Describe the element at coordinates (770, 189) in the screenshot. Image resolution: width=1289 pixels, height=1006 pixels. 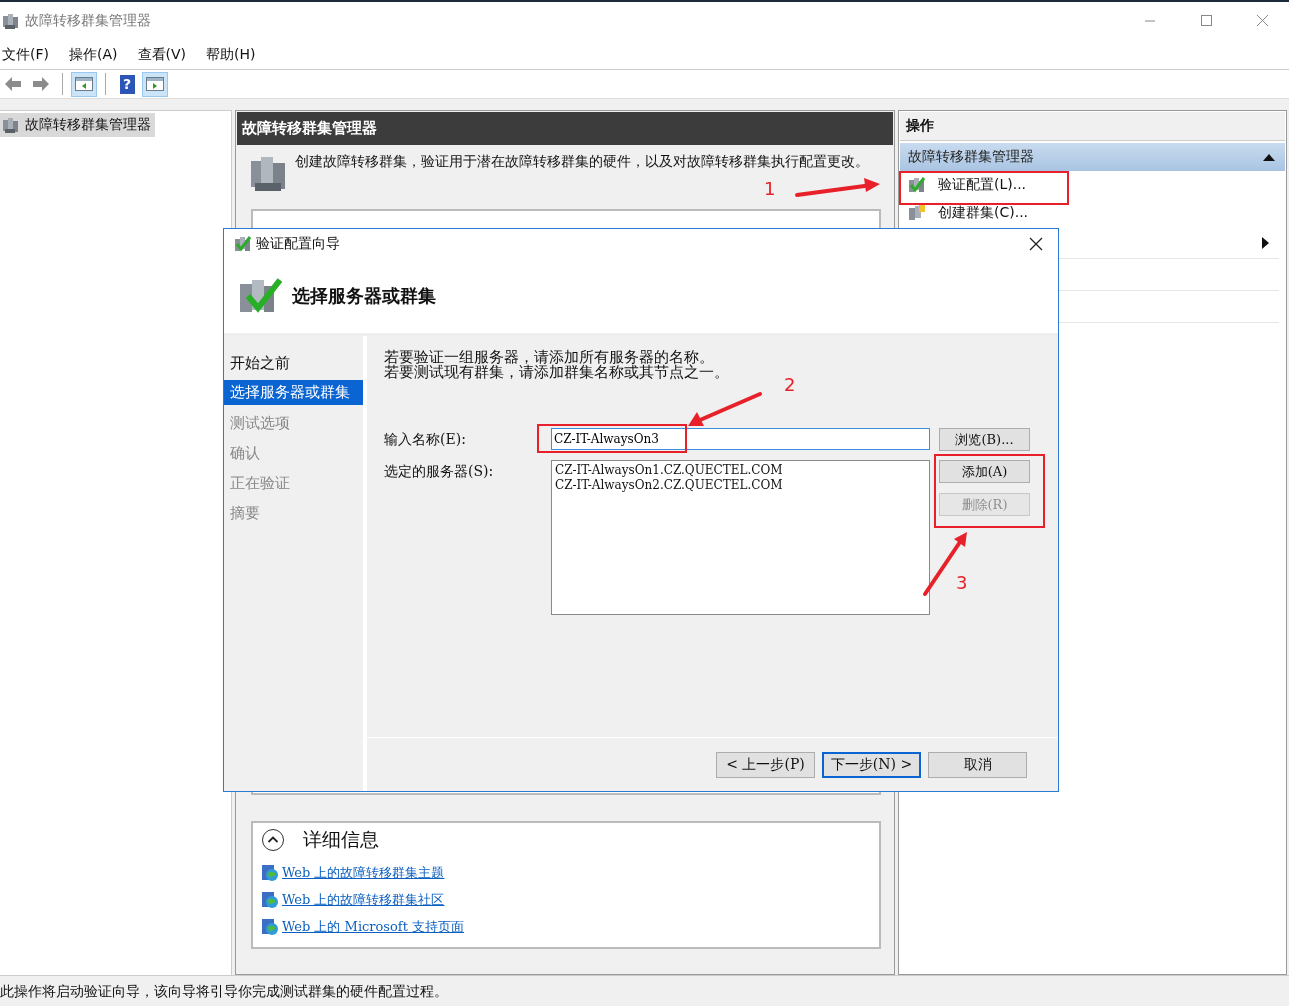
I see `annotation-number: 1` at that location.